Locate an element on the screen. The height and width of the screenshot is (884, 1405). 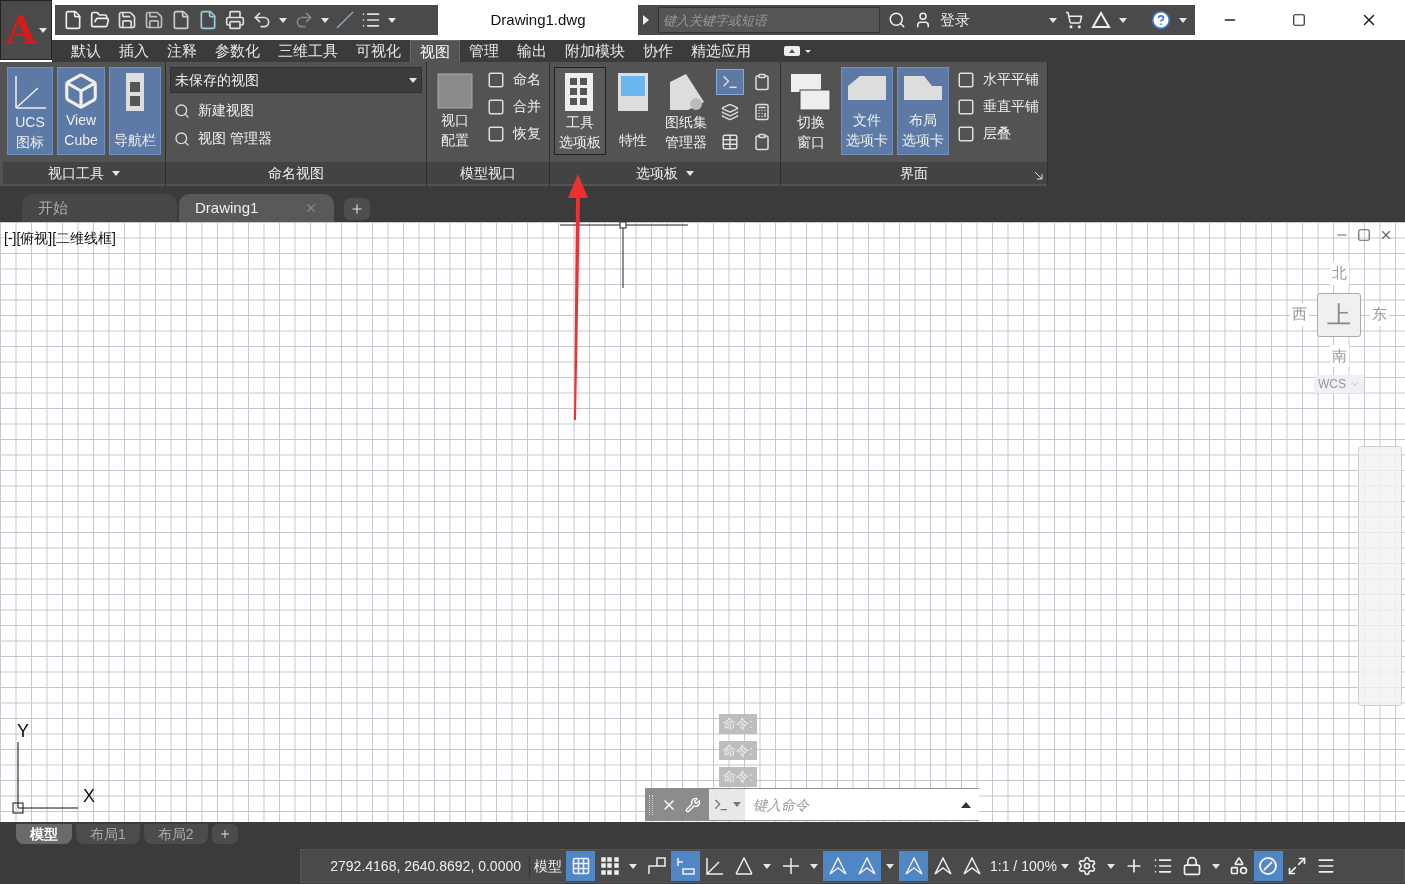
list-icon is located at coordinates (1163, 866).